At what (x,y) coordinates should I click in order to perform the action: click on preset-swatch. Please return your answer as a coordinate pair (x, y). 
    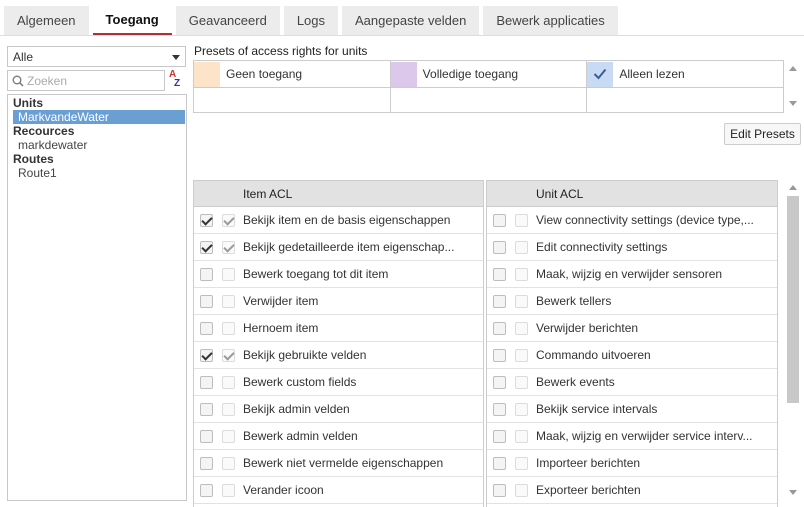
    Looking at the image, I should click on (403, 74).